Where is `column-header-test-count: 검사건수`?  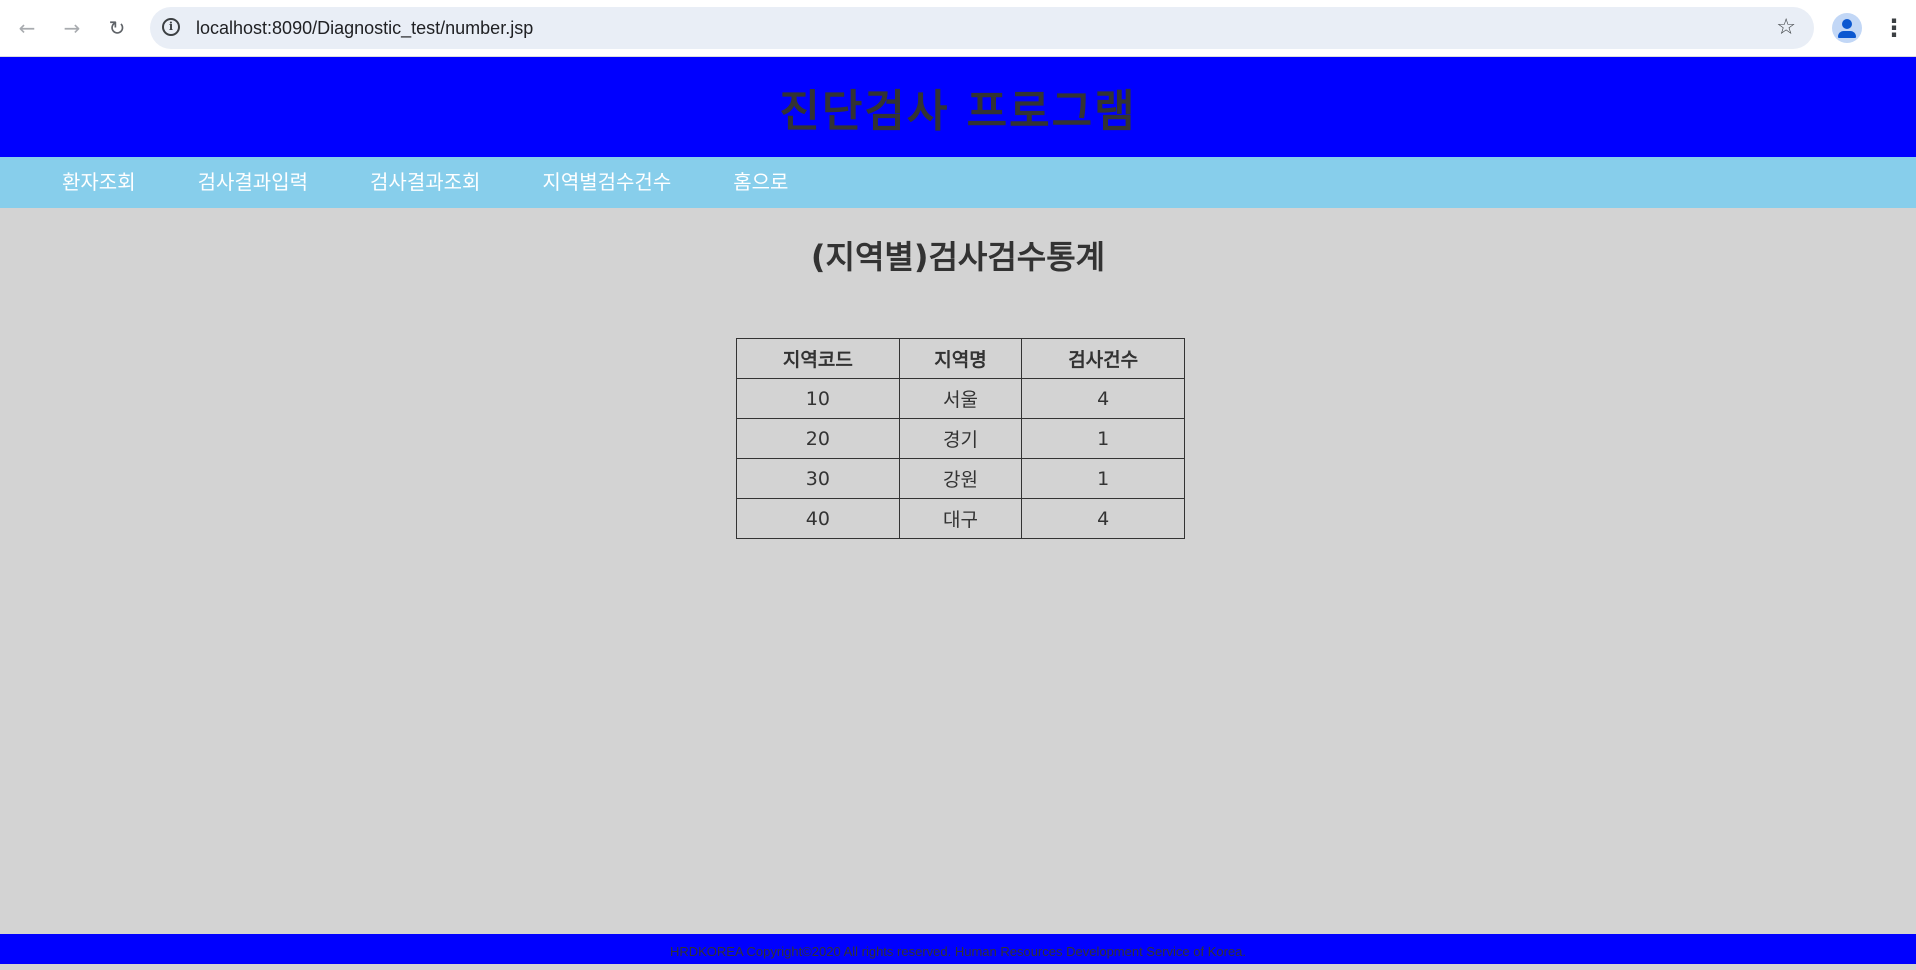 column-header-test-count: 검사건수 is located at coordinates (1103, 358).